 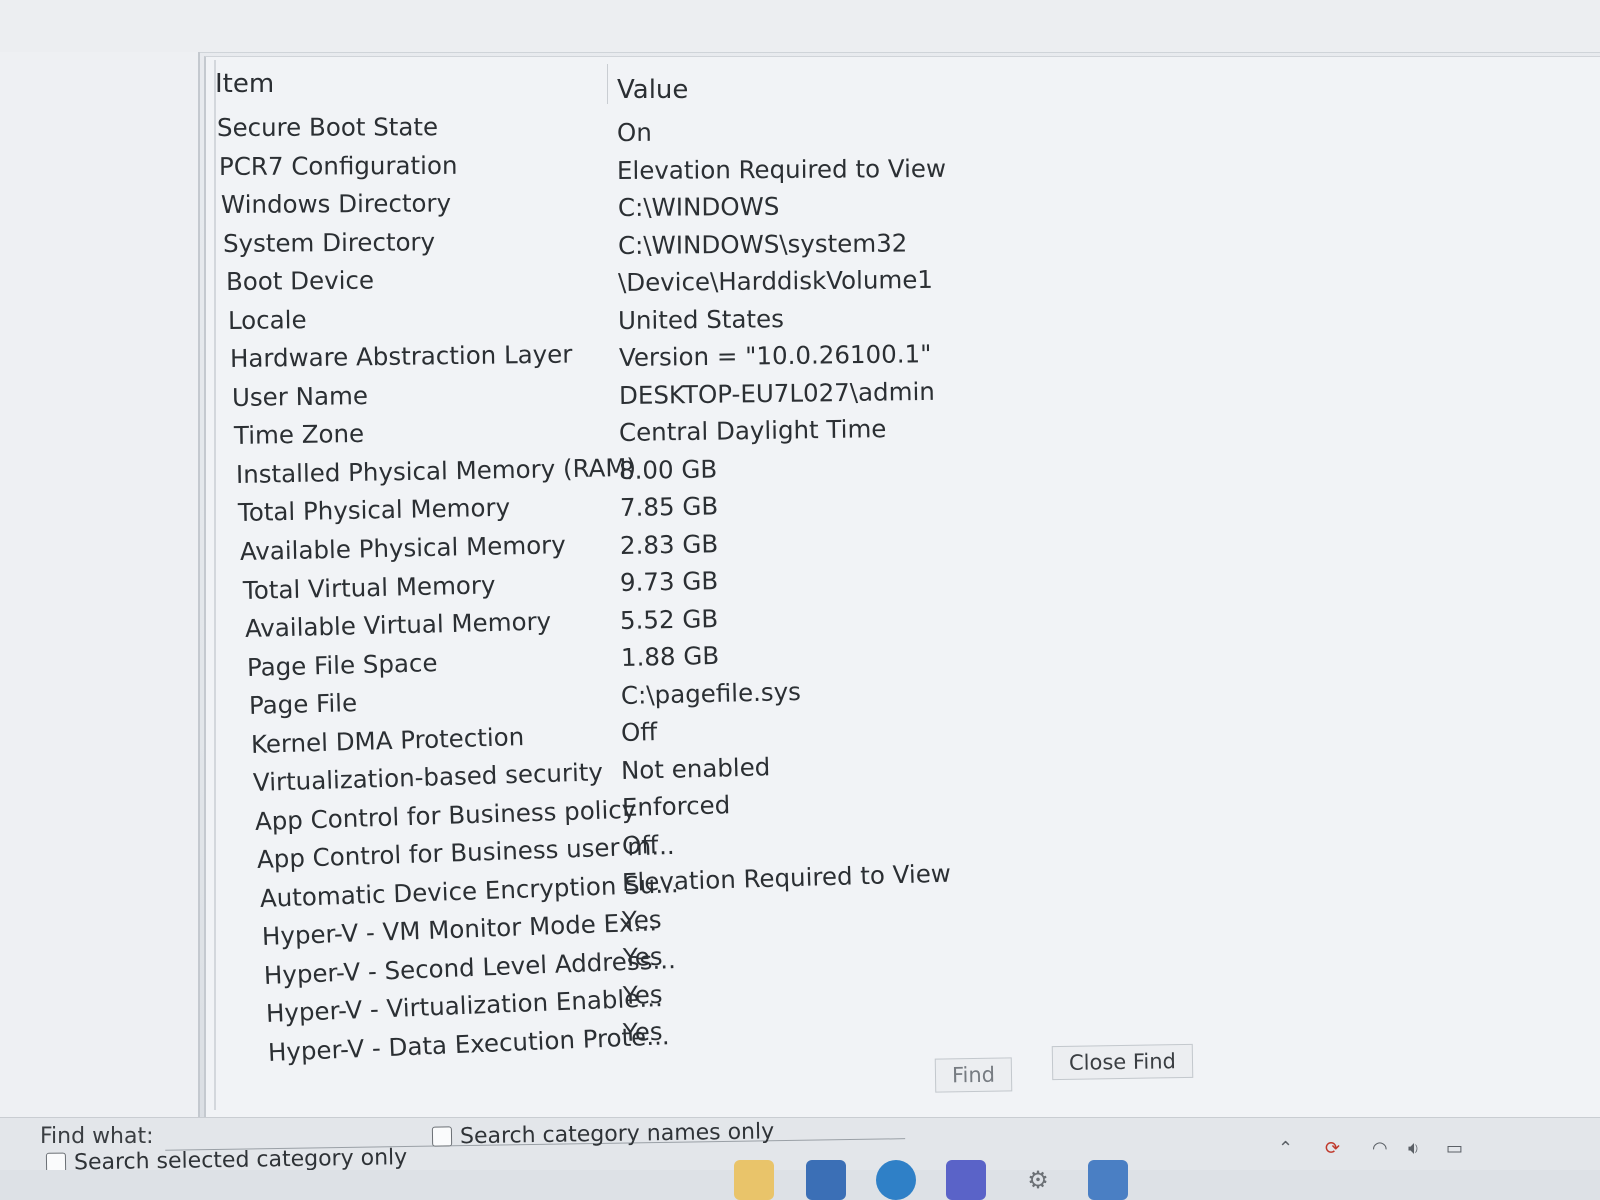 What do you see at coordinates (966, 1180) in the screenshot?
I see `teams-icon` at bounding box center [966, 1180].